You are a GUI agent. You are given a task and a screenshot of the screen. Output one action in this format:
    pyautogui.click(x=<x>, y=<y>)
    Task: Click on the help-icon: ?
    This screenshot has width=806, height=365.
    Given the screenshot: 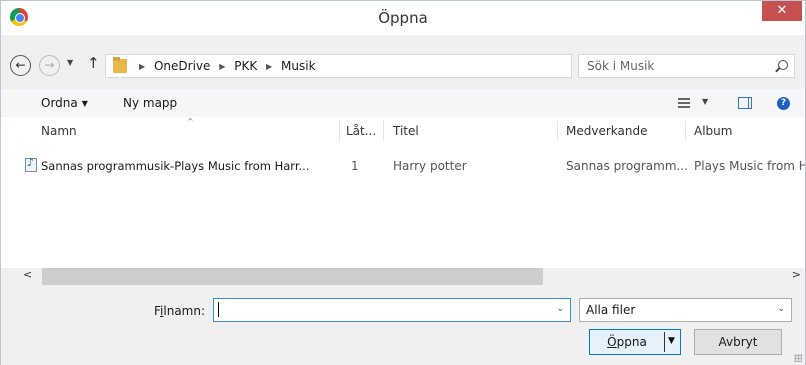 What is the action you would take?
    pyautogui.click(x=783, y=103)
    